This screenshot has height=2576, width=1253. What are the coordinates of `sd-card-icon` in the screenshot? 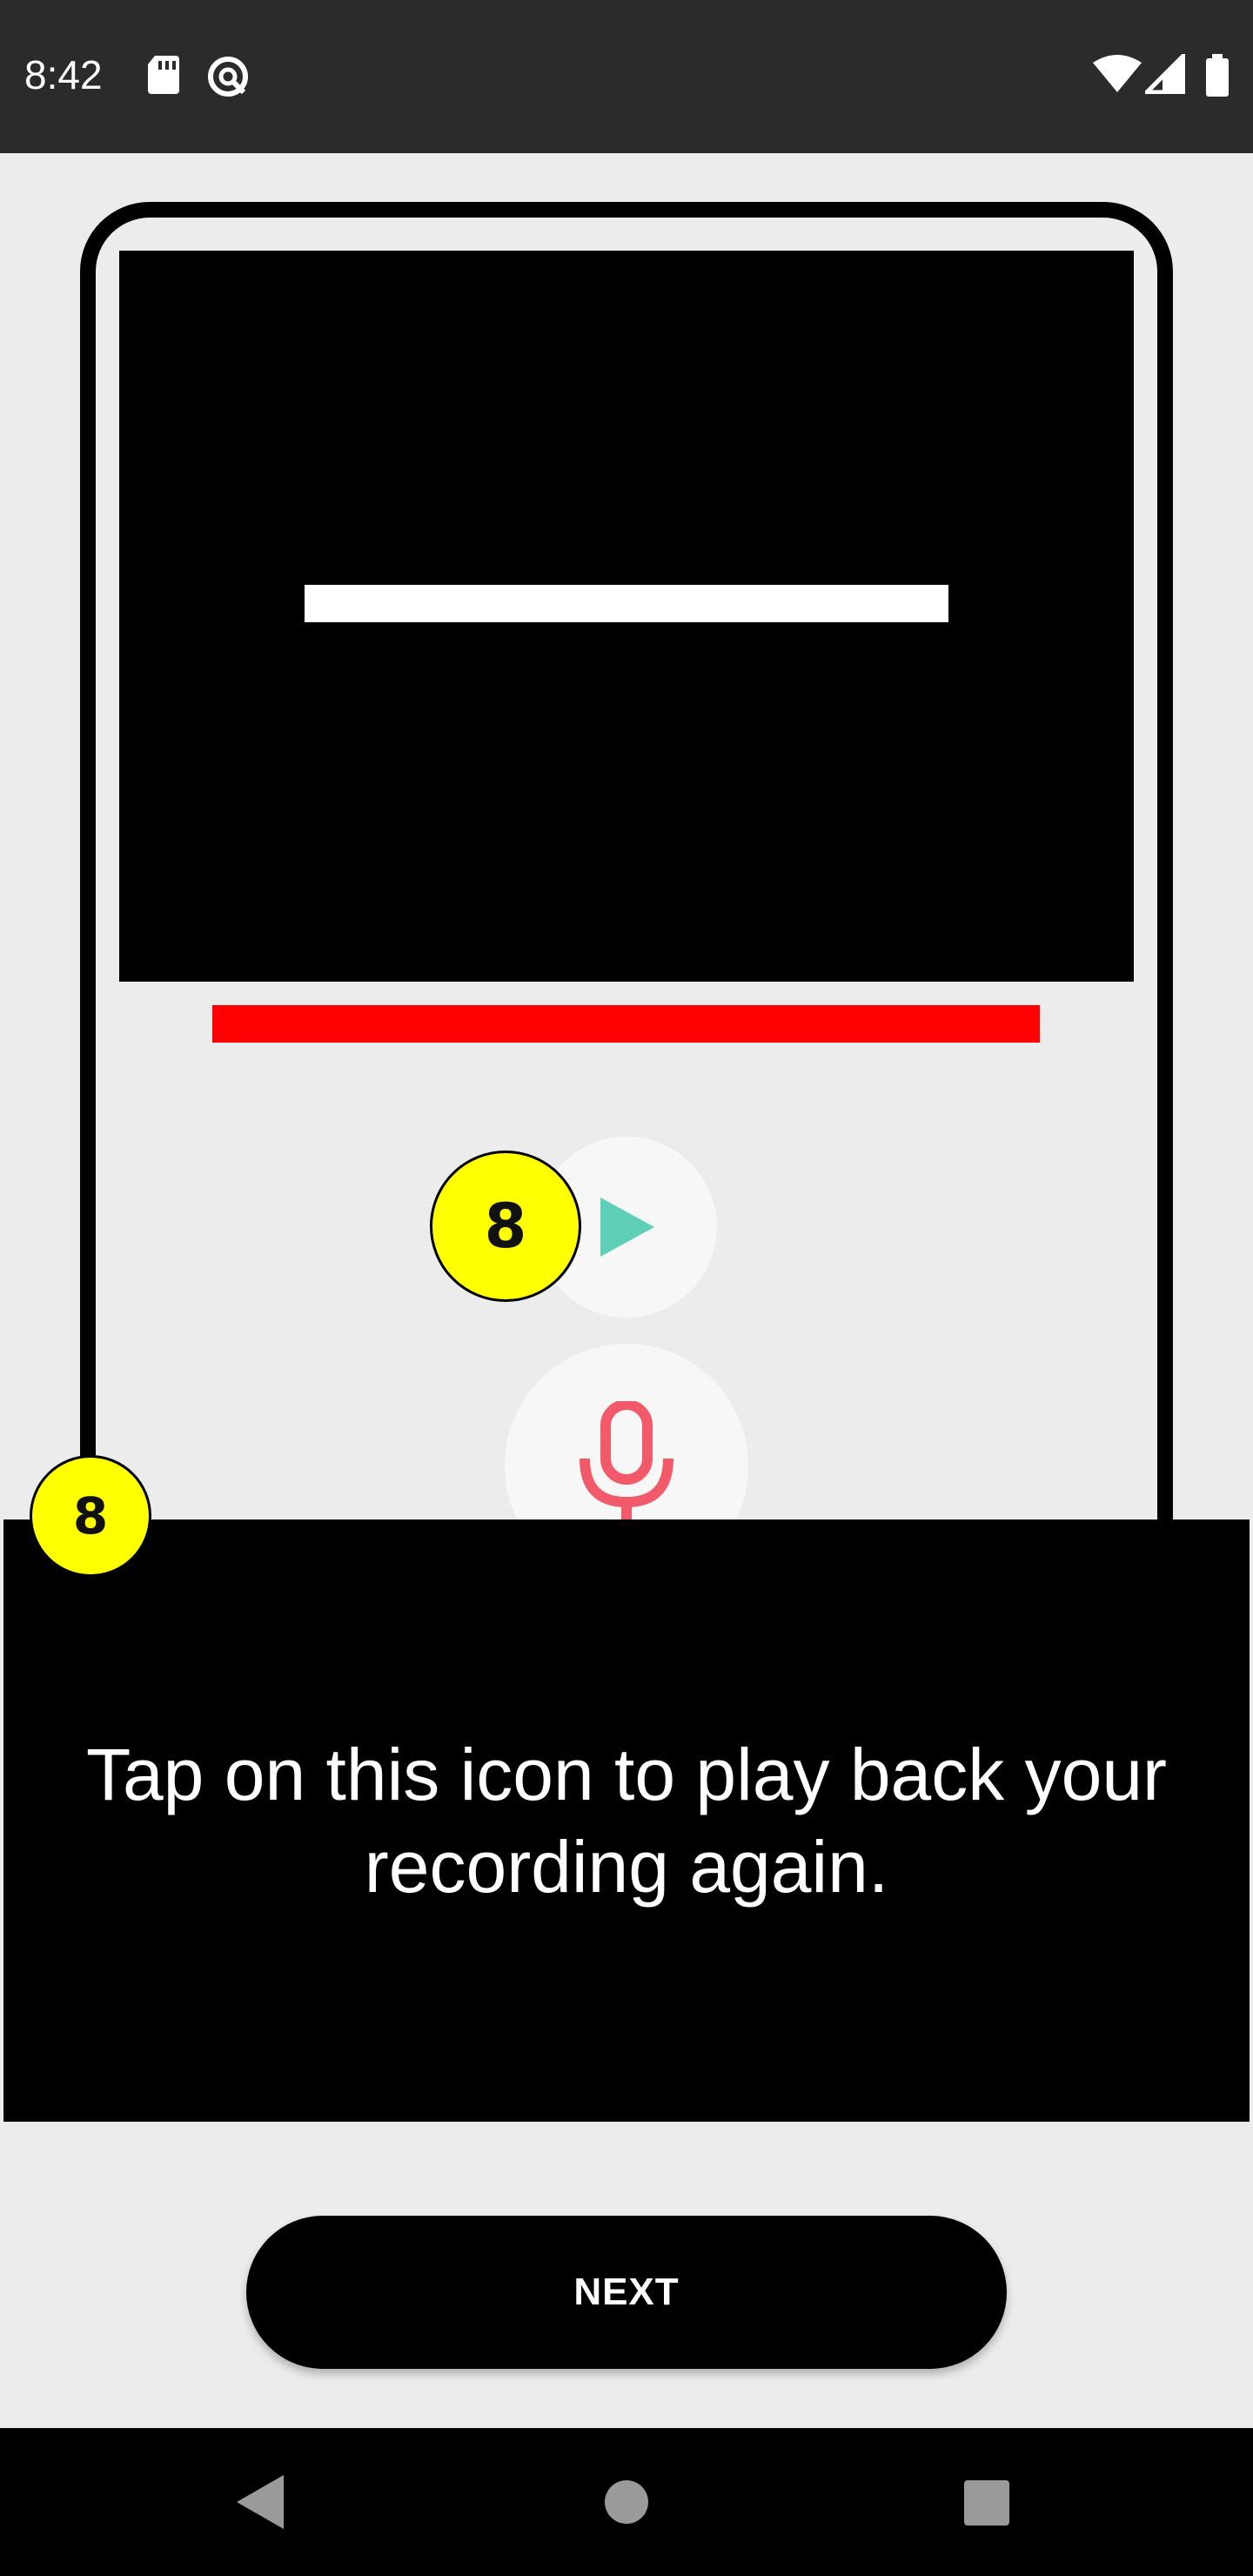 It's located at (163, 75).